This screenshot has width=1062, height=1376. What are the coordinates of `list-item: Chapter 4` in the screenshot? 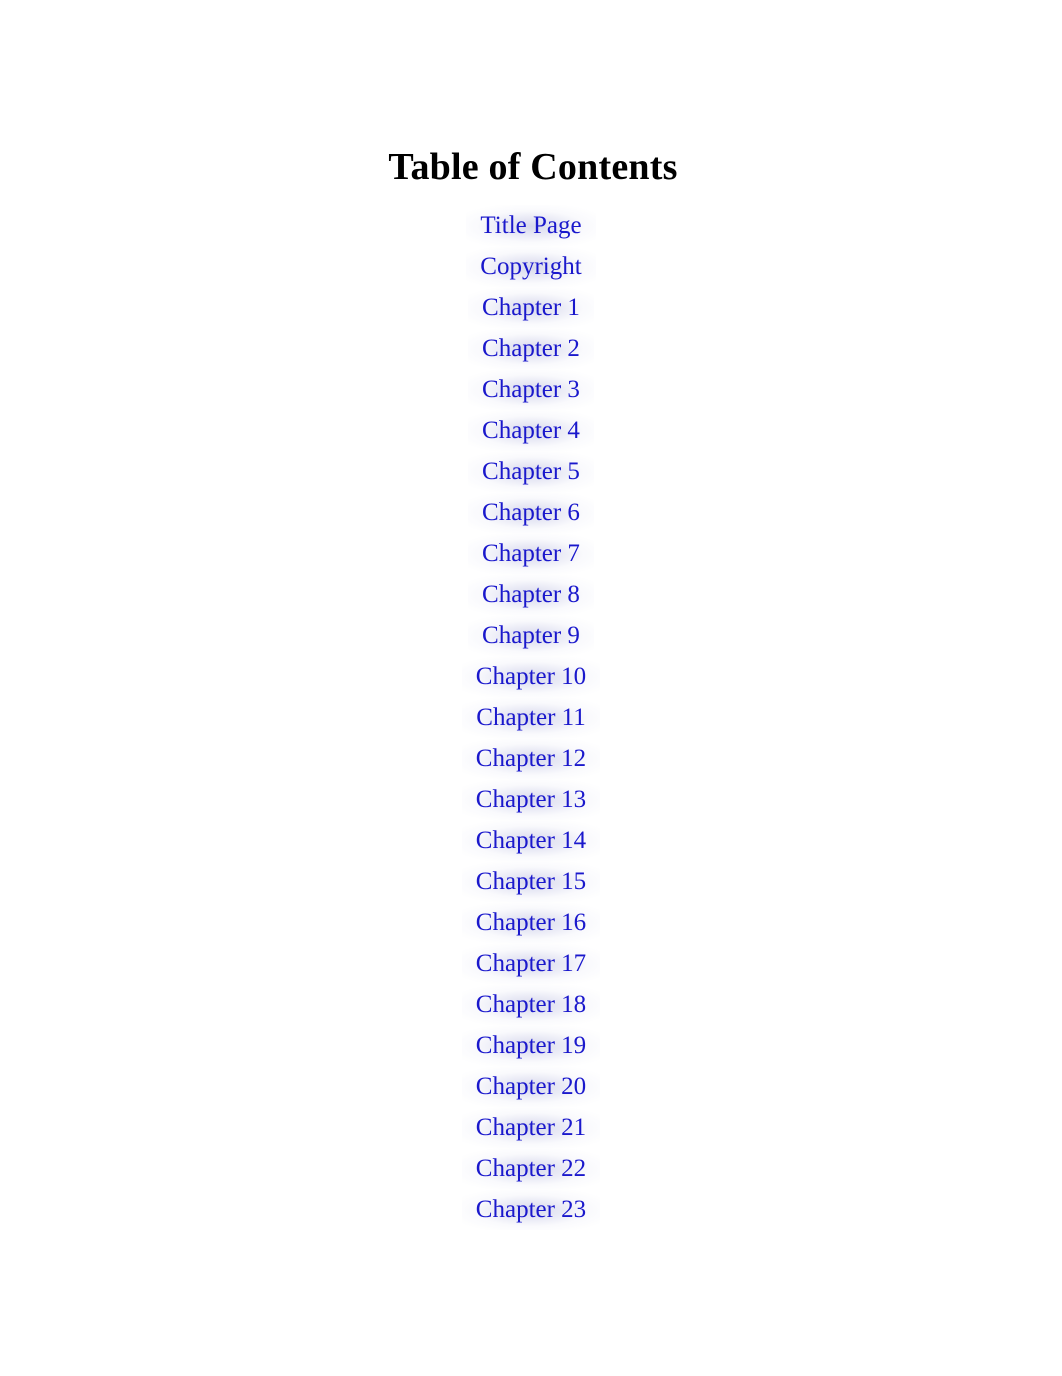 It's located at (531, 430).